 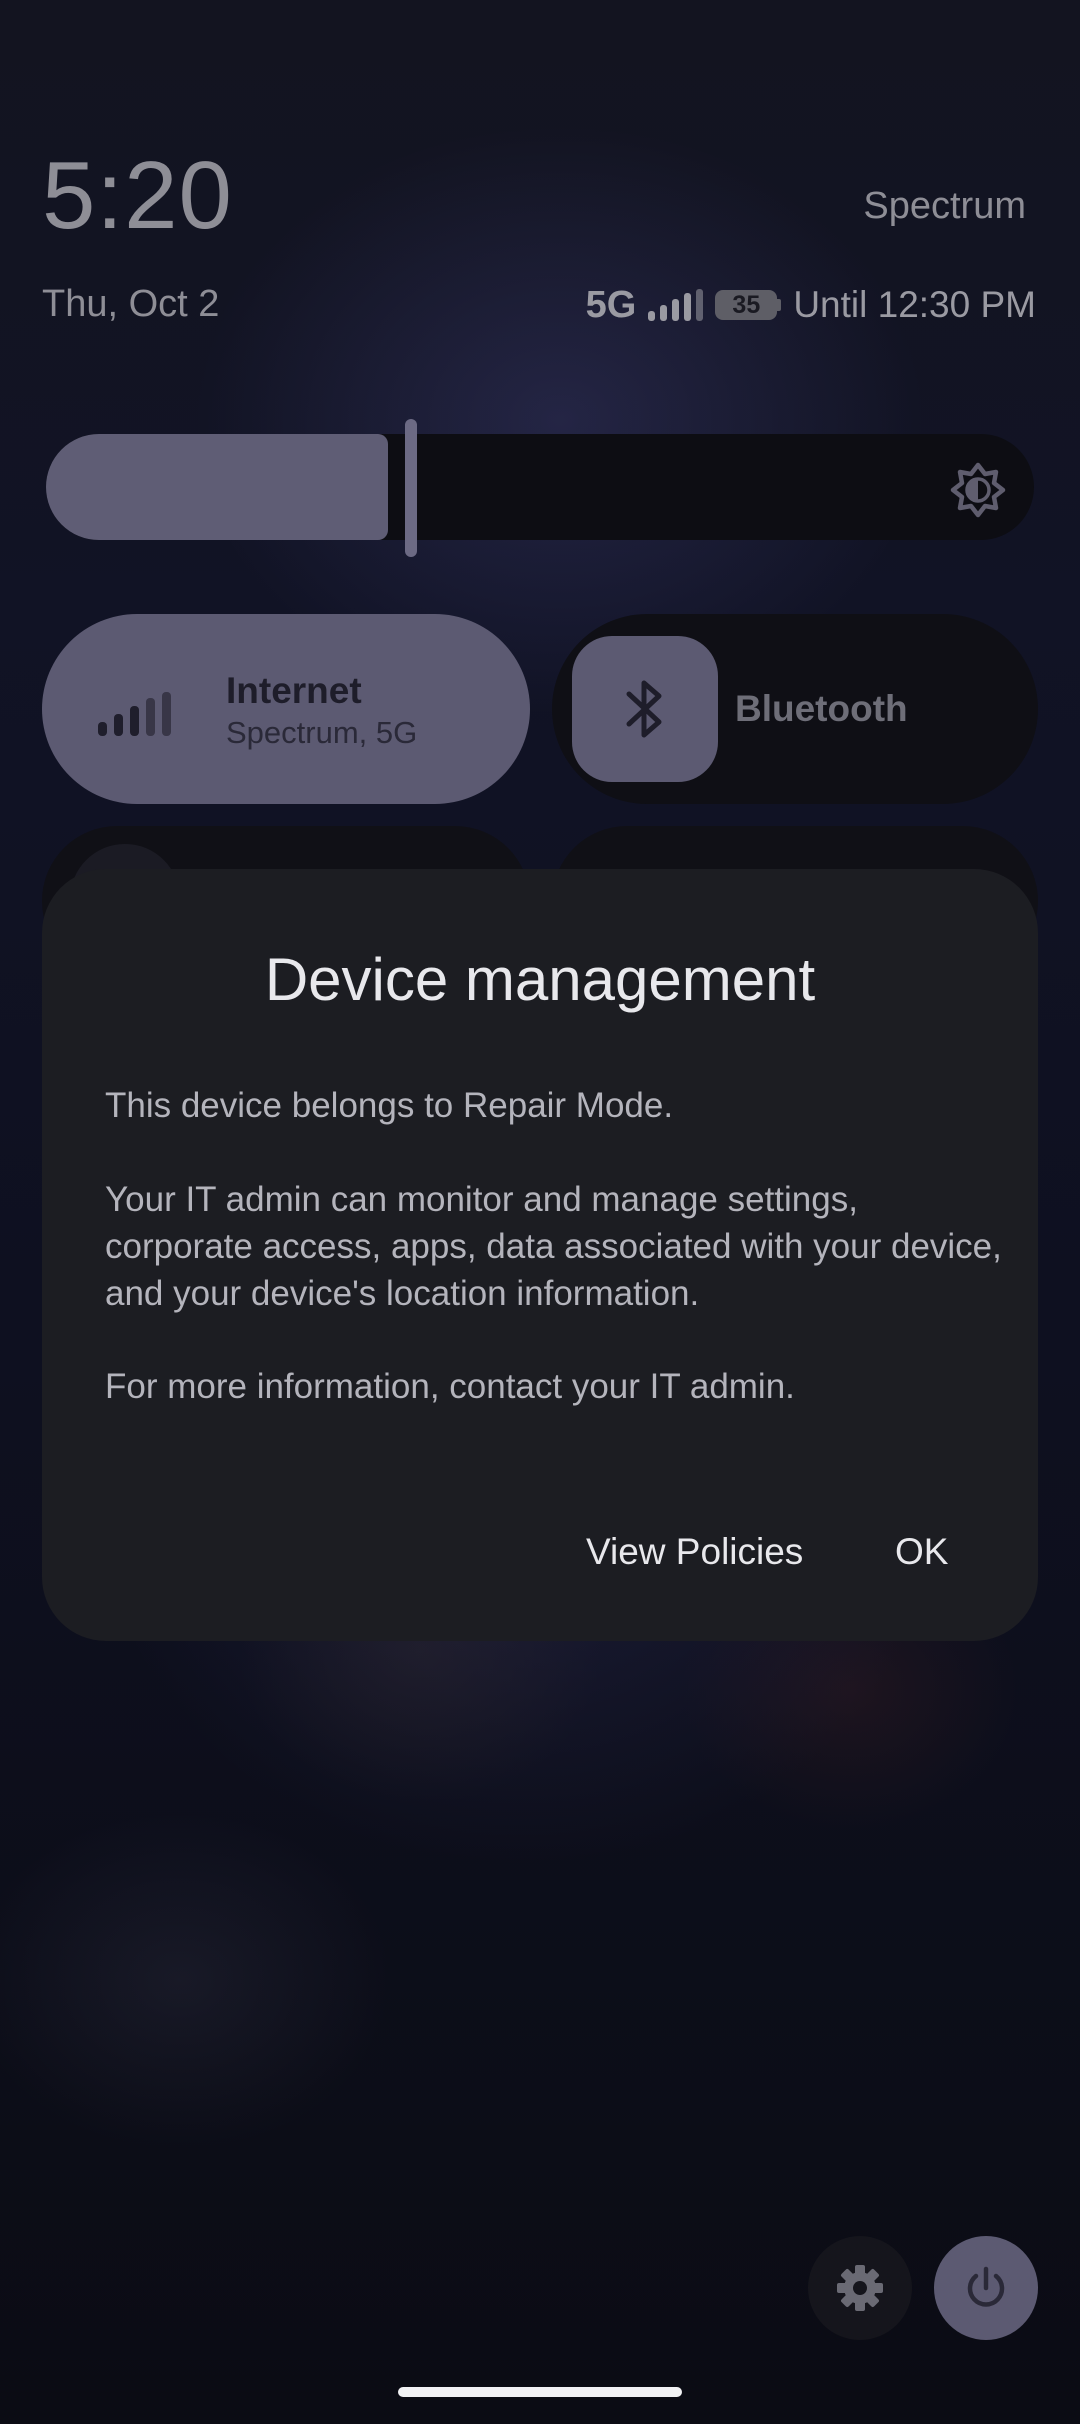 I want to click on dialog-paragraph-owner: This device belongs to Repair Mode., so click(x=389, y=1105).